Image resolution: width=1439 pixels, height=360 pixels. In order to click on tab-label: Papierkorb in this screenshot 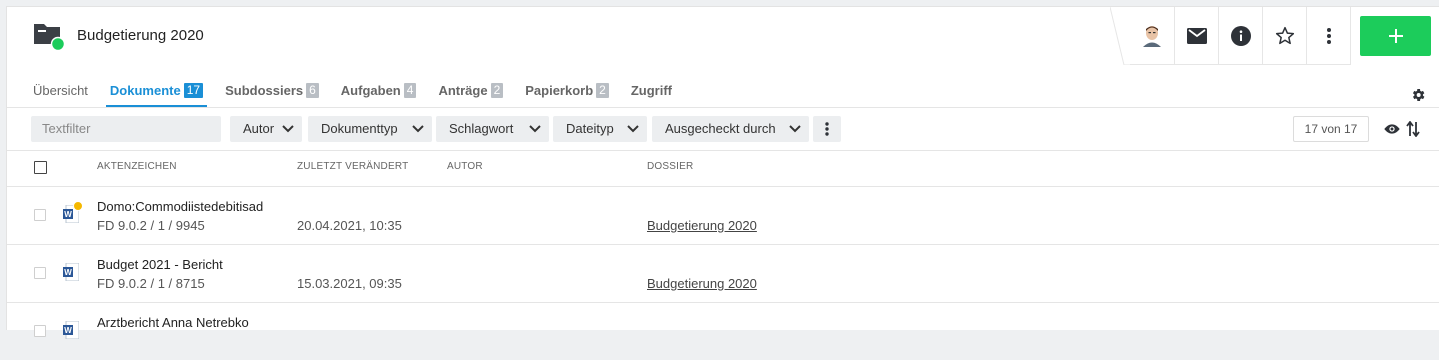, I will do `click(559, 90)`.